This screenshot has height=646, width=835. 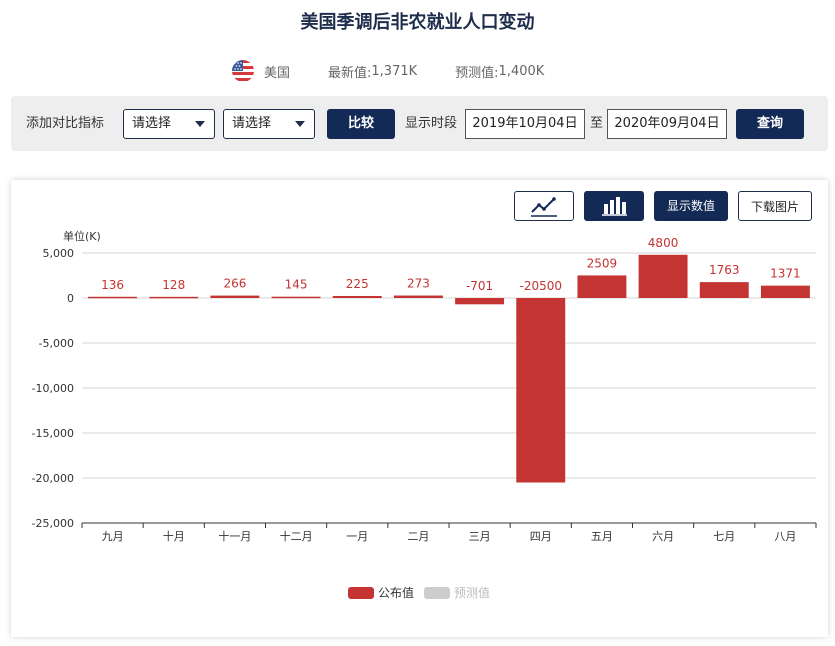 What do you see at coordinates (53, 433) in the screenshot?
I see `y-tick-label: -15,000` at bounding box center [53, 433].